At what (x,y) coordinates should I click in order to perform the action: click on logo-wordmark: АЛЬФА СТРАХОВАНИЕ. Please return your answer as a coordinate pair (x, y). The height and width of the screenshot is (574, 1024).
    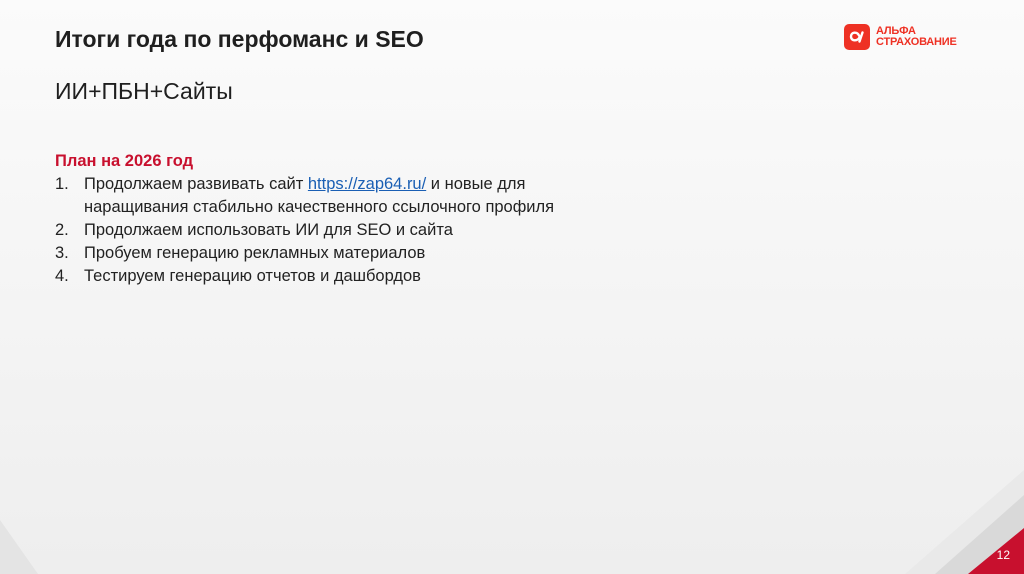
    Looking at the image, I should click on (916, 37).